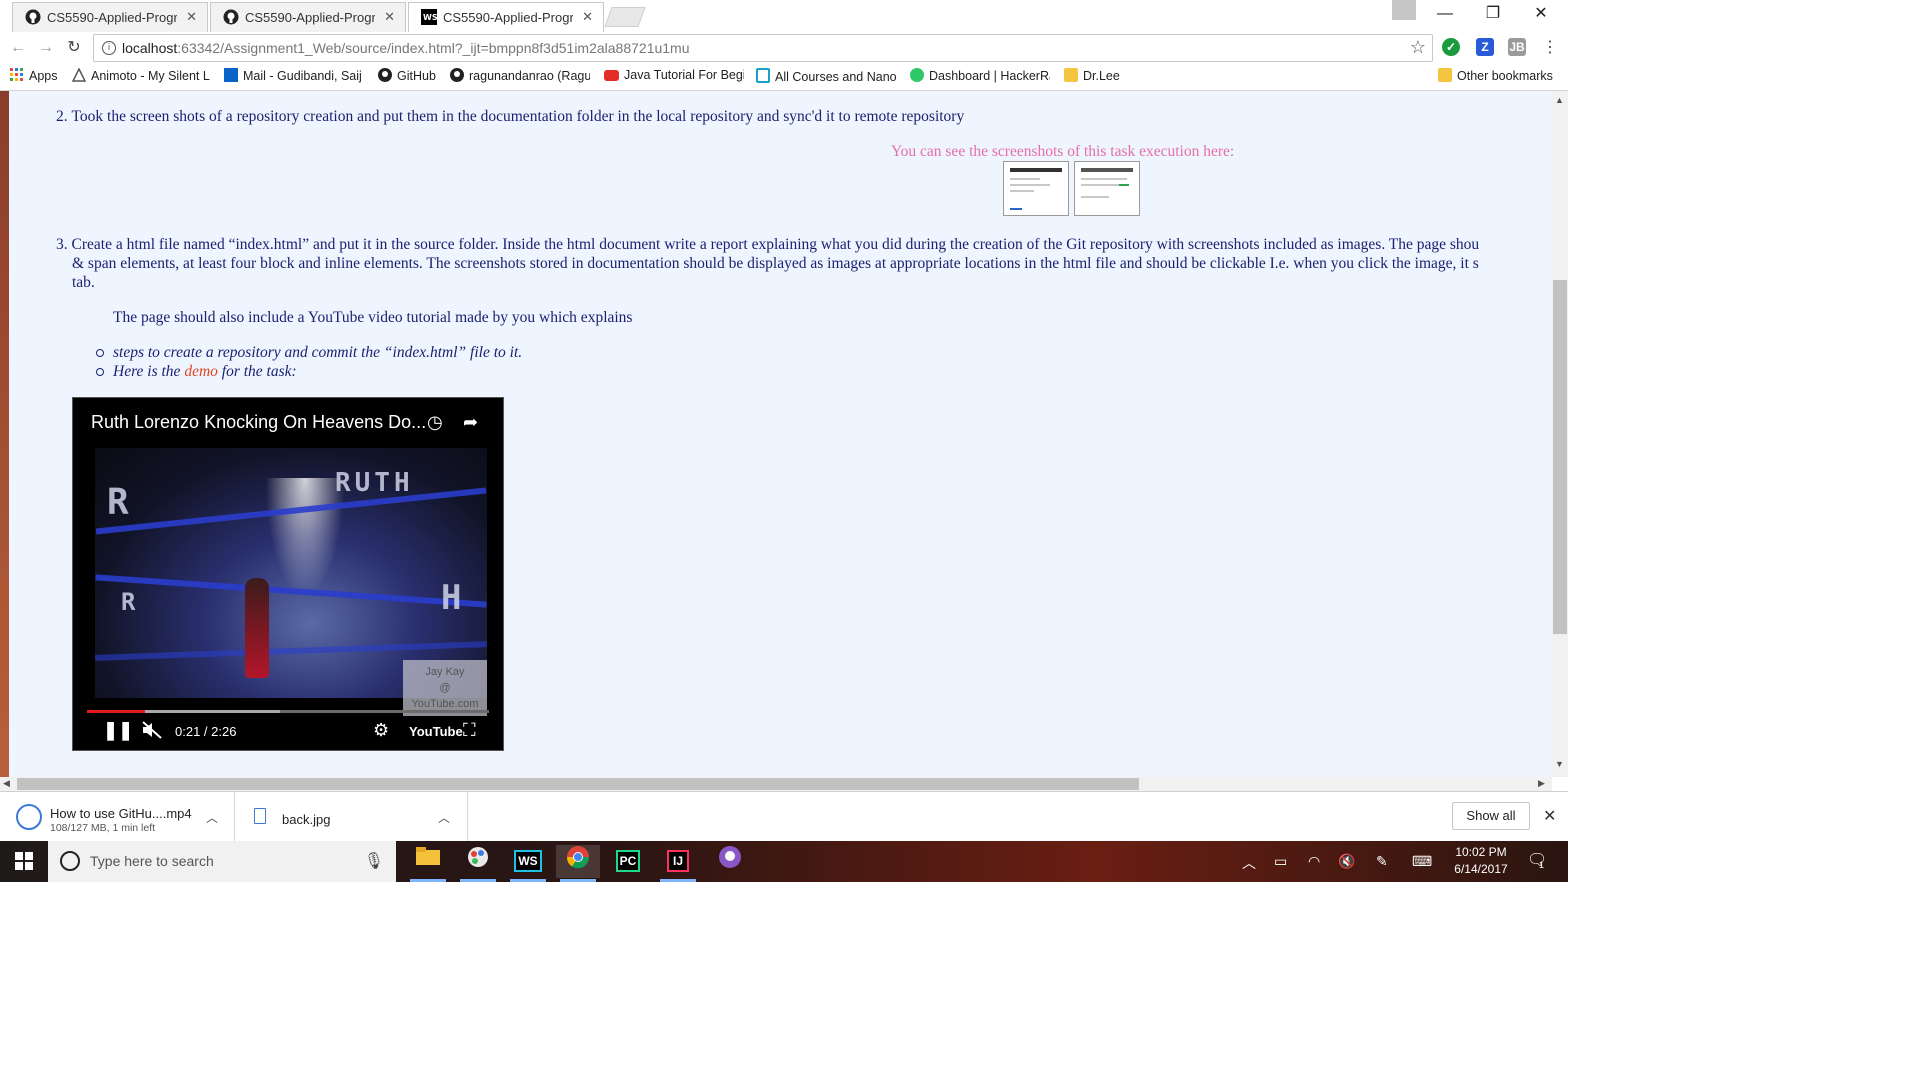 The image size is (1920, 1080). I want to click on paint-icon, so click(478, 863).